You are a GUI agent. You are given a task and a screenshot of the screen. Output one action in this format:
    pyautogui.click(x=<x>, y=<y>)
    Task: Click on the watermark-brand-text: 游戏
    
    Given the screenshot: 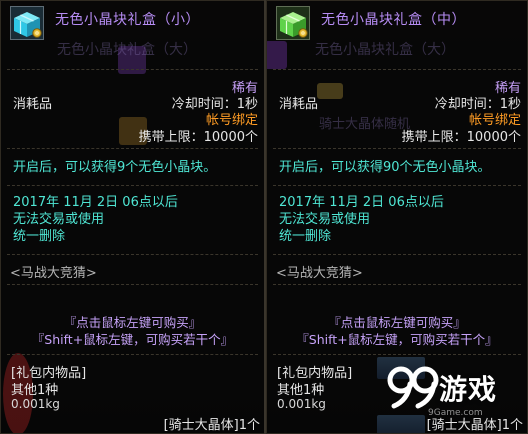 What is the action you would take?
    pyautogui.click(x=468, y=389)
    